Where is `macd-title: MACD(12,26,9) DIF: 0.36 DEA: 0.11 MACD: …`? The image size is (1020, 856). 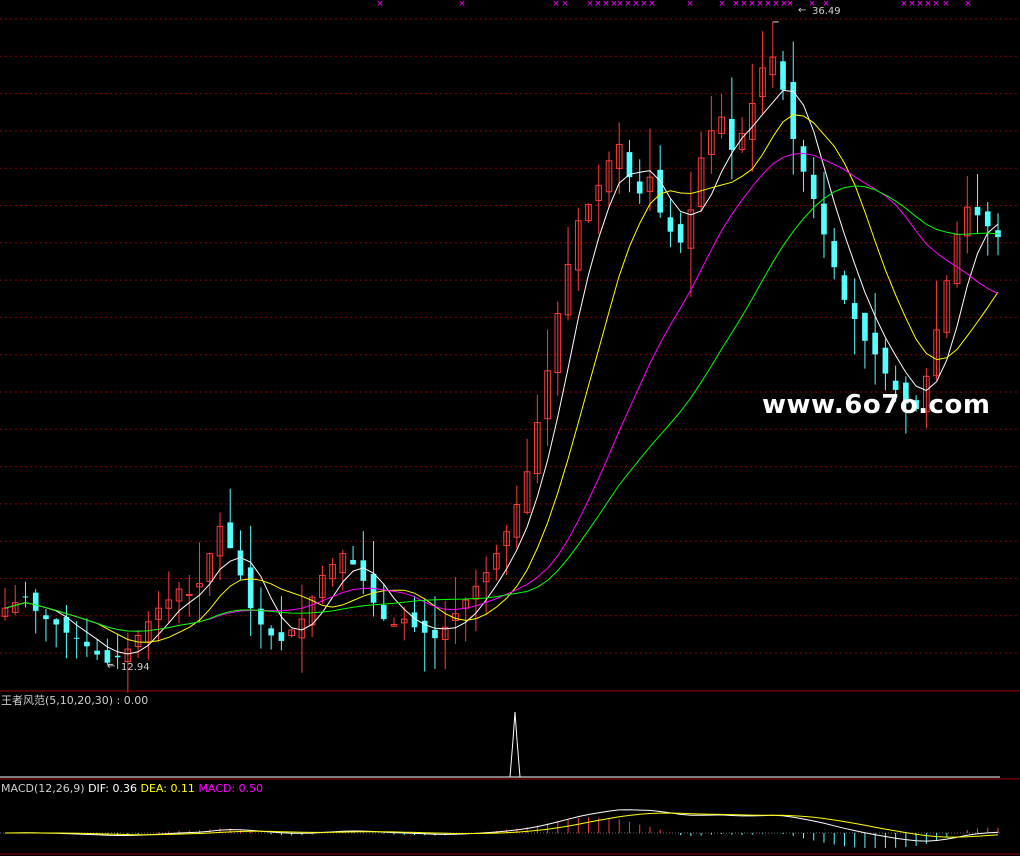
macd-title: MACD(12,26,9) DIF: 0.36 DEA: 0.11 MACD: … is located at coordinates (132, 788).